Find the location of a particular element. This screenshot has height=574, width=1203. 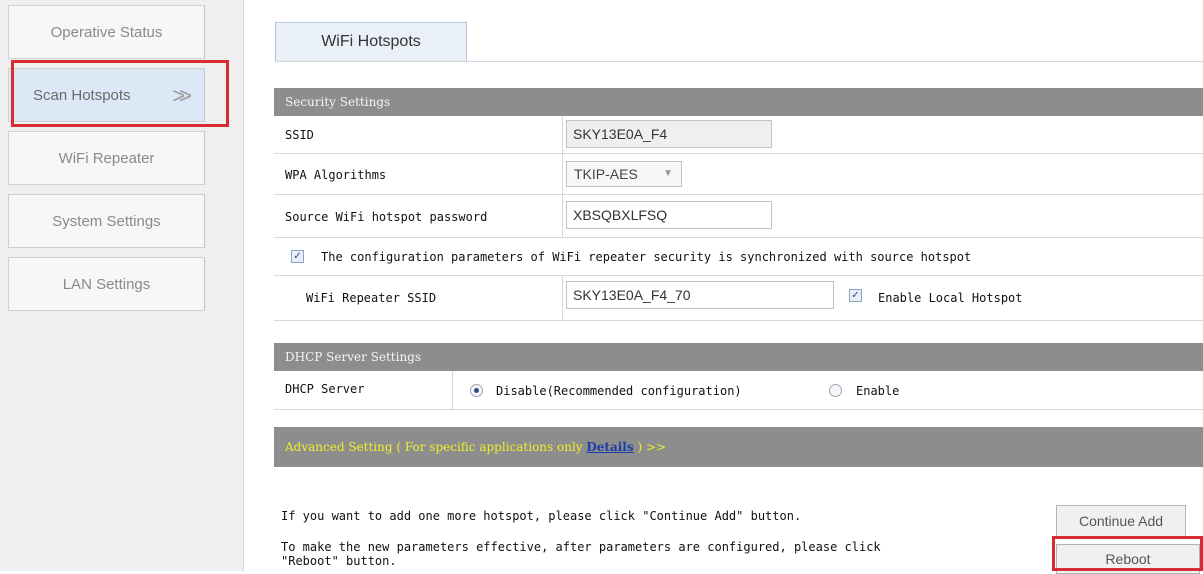

sidebar-item-operative-status: Operative Status is located at coordinates (106, 32).